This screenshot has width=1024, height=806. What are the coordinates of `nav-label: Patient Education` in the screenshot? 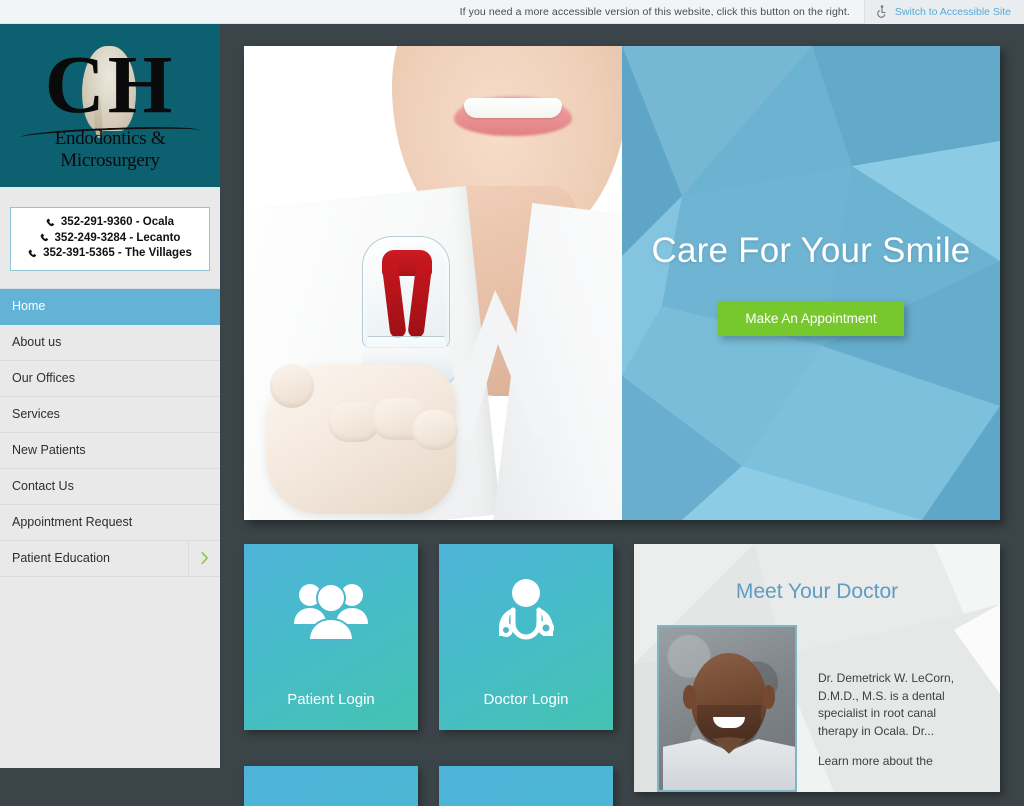 It's located at (61, 558).